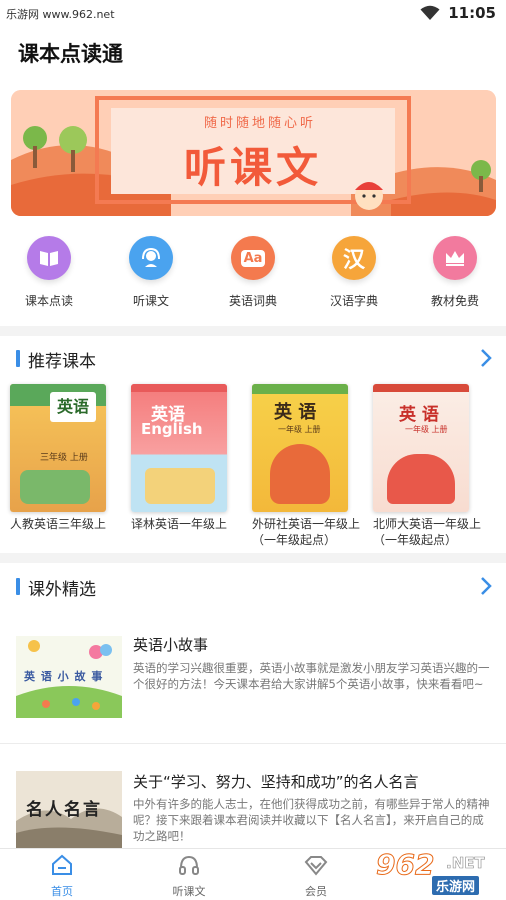 The image size is (506, 900). What do you see at coordinates (64, 810) in the screenshot?
I see `thumbnail-caption: 名人名言` at bounding box center [64, 810].